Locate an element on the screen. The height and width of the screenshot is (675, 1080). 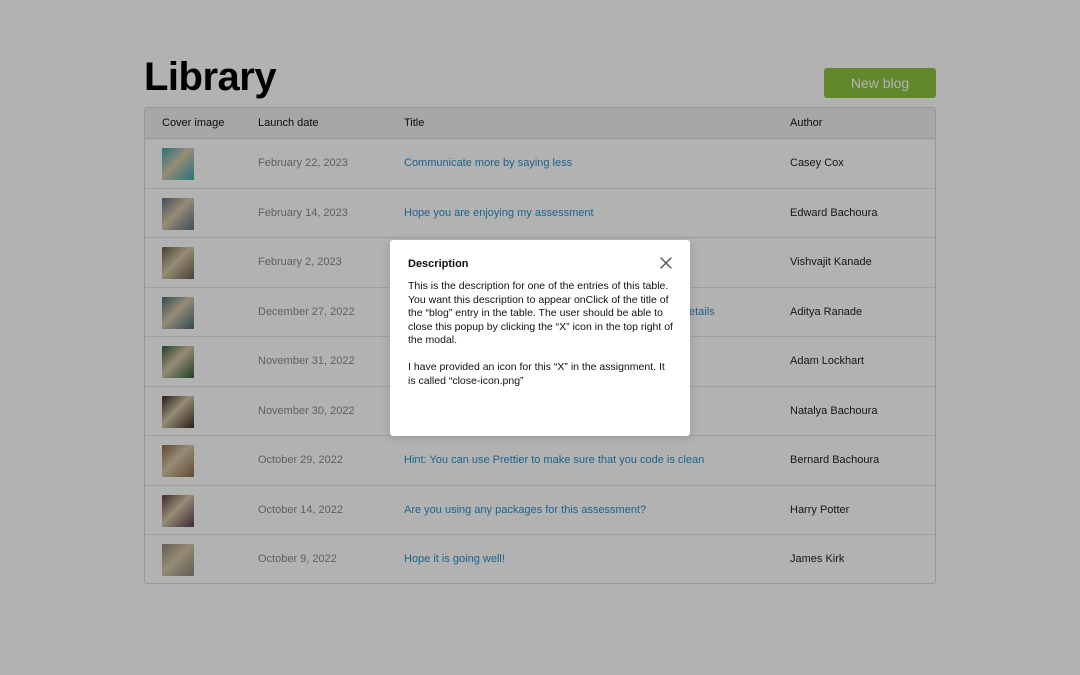
close-icon is located at coordinates (666, 263).